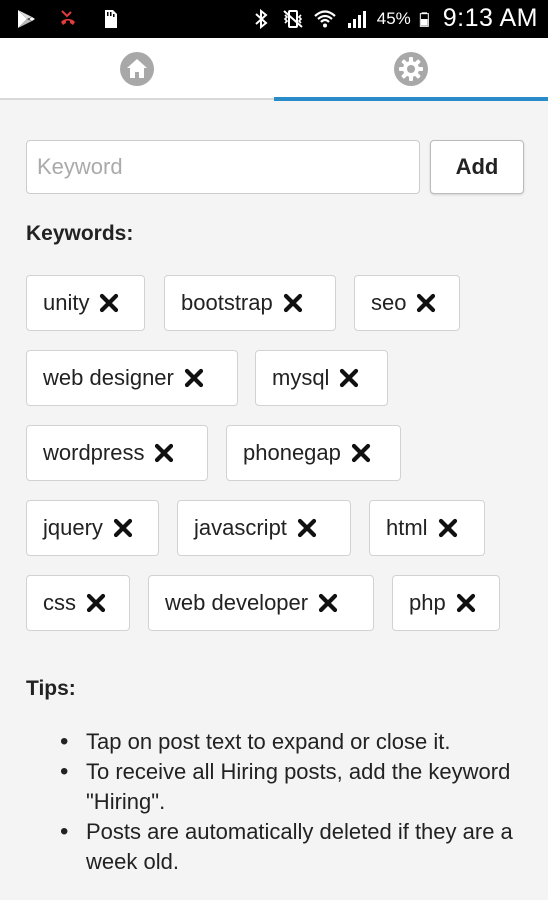 This screenshot has width=548, height=900. Describe the element at coordinates (293, 742) in the screenshot. I see `tip-item: Tap on post text to expand or close it.` at that location.